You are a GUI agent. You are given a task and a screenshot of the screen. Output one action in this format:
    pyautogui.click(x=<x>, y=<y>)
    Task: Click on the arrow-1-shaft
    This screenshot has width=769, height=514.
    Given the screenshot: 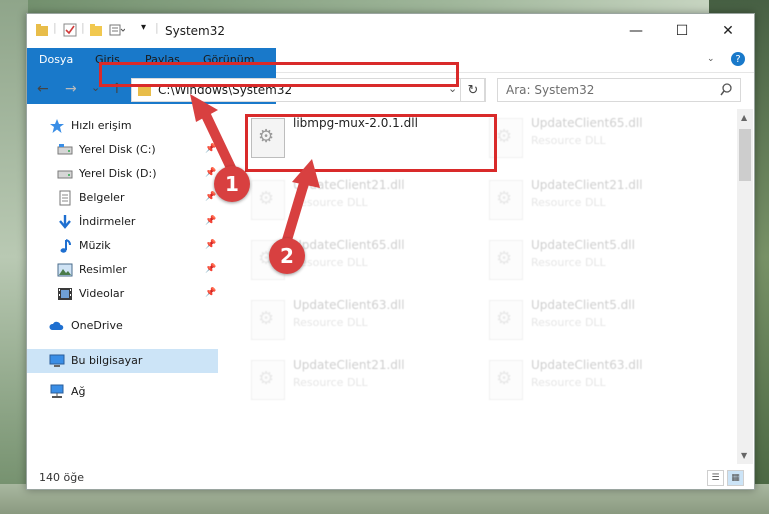 What is the action you would take?
    pyautogui.click(x=218, y=140)
    